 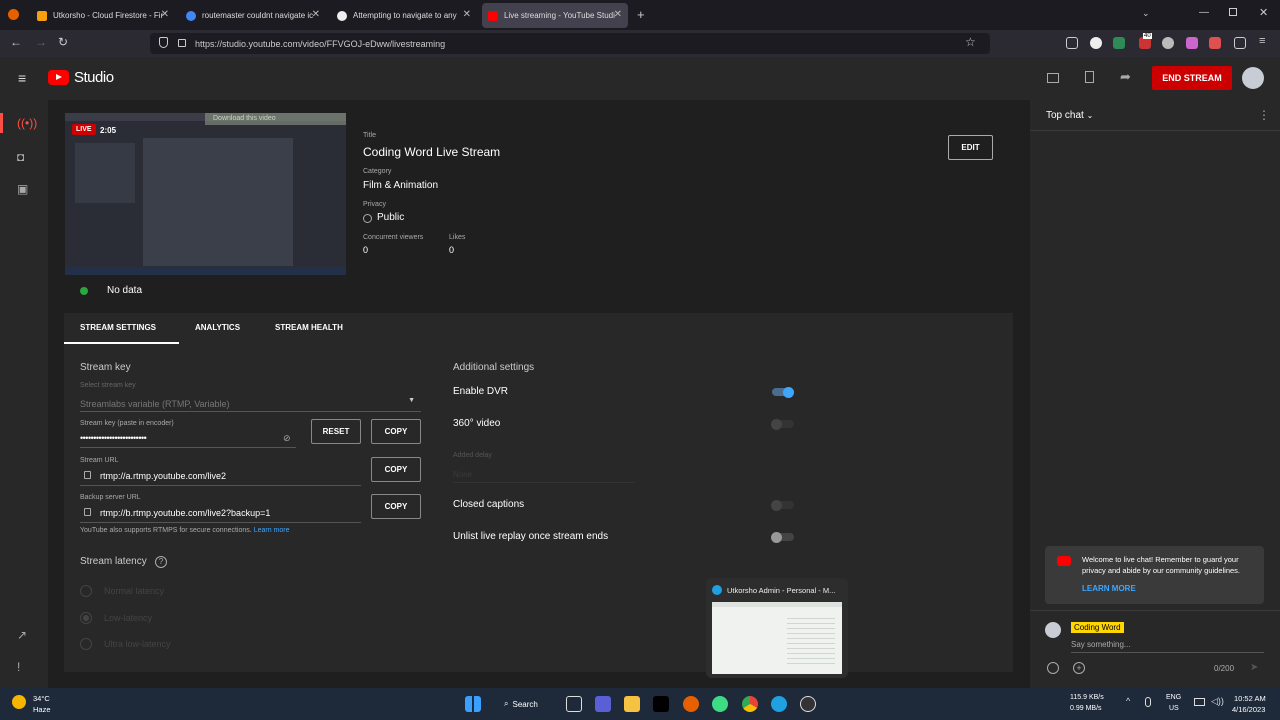 What do you see at coordinates (1262, 41) in the screenshot?
I see `app-menu-icon: ≡` at bounding box center [1262, 41].